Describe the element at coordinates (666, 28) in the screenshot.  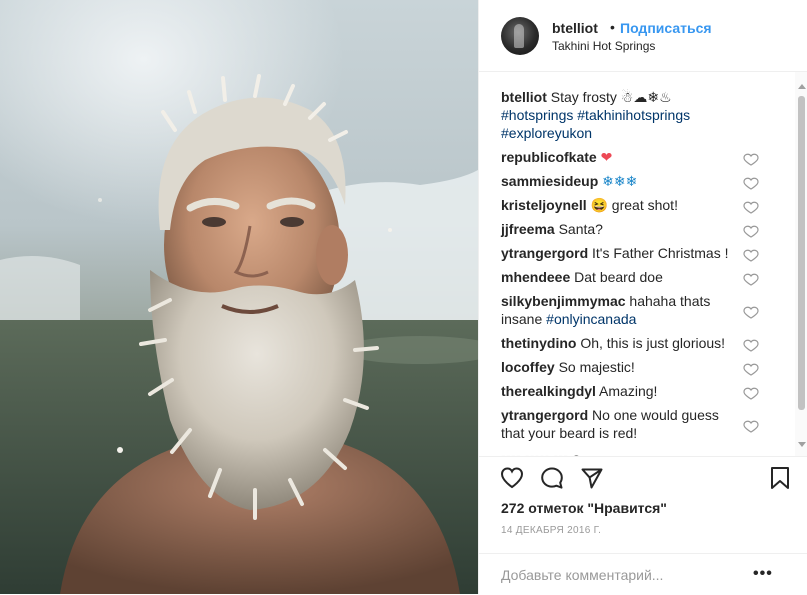
I see `follow-button: Подписаться` at that location.